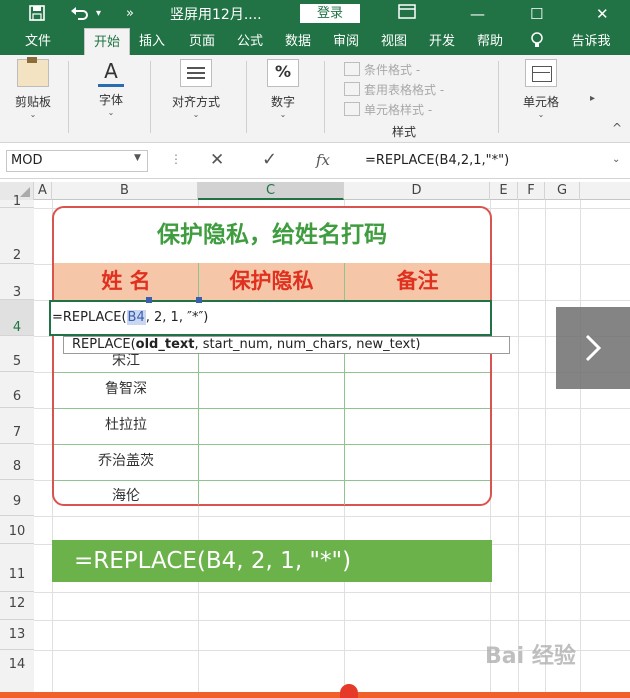 The image size is (630, 698). Describe the element at coordinates (126, 424) in the screenshot. I see `name-cell-7: 杜拉拉` at that location.